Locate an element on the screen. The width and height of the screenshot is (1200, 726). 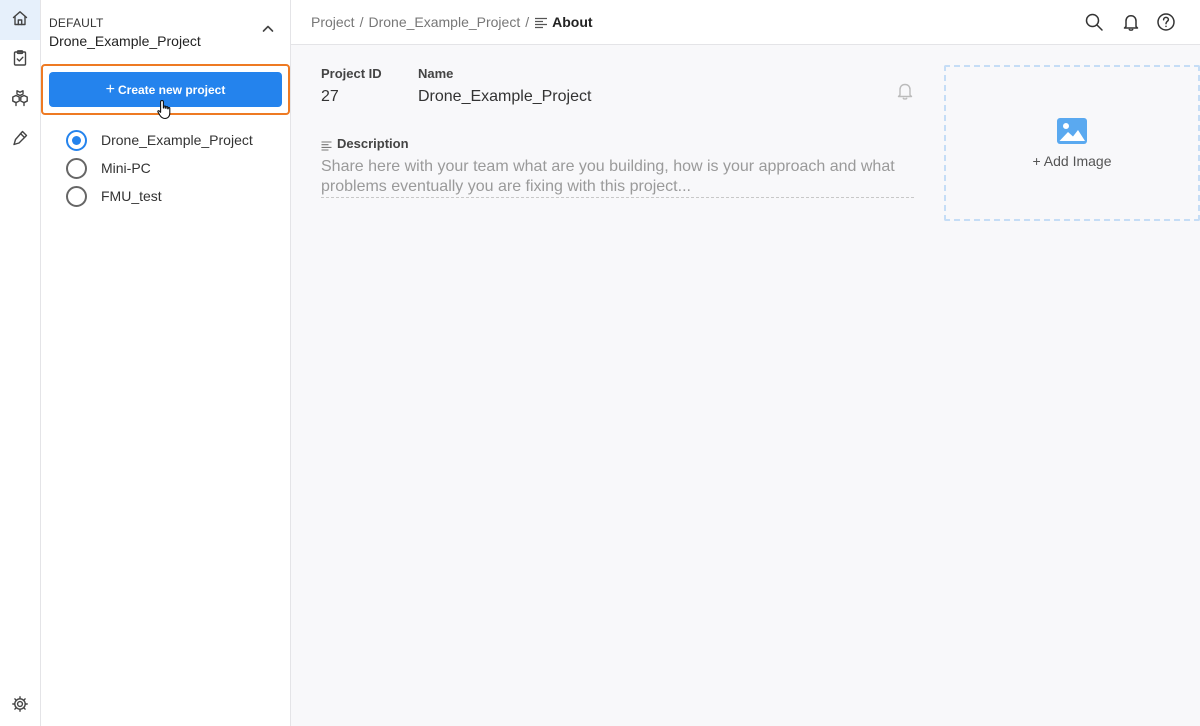
rail-tasks-button is located at coordinates (20, 60).